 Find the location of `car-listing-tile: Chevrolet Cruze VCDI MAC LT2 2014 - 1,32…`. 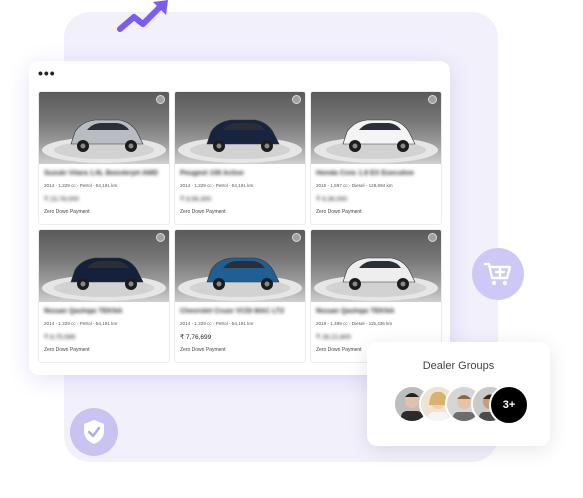

car-listing-tile: Chevrolet Cruze VCDI MAC LT2 2014 - 1,32… is located at coordinates (240, 296).